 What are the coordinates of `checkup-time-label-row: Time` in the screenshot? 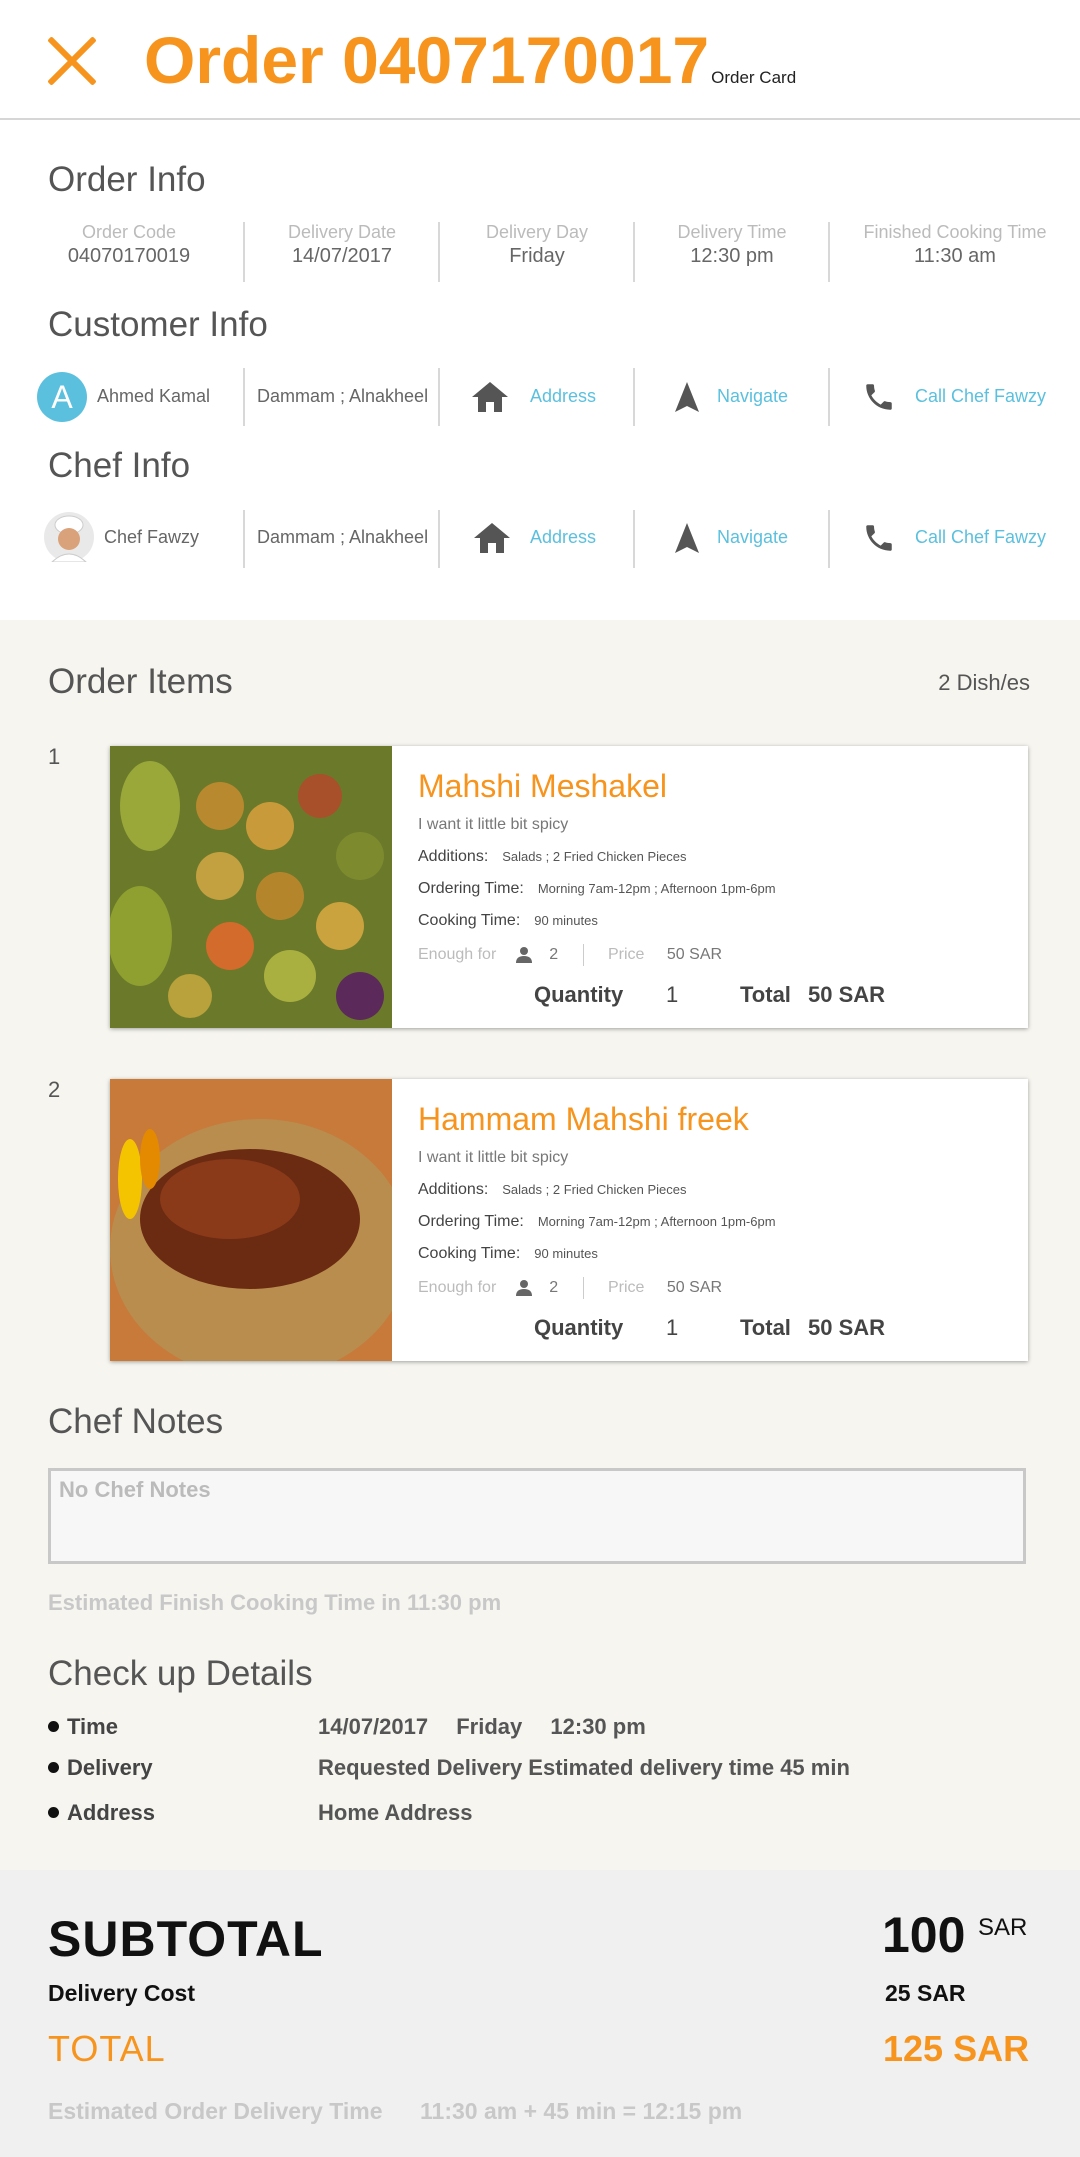 It's located at (83, 1727).